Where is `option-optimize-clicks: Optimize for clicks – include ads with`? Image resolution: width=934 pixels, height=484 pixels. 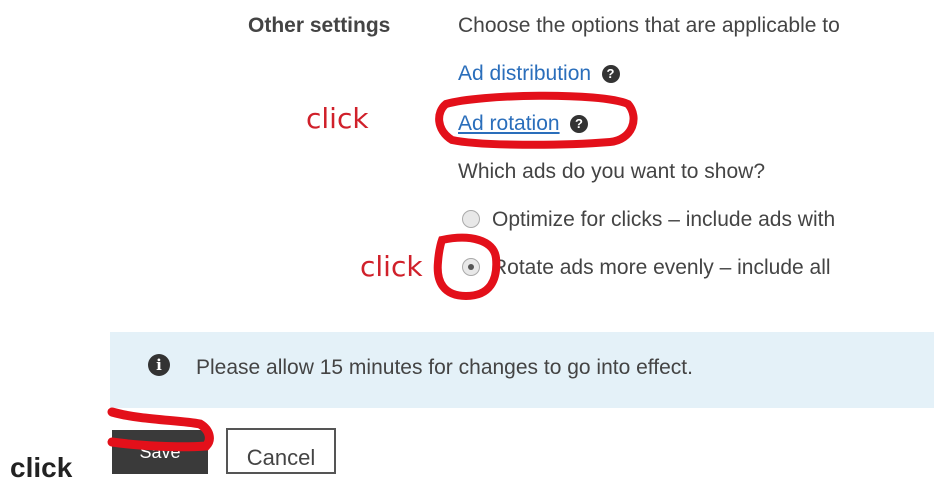
option-optimize-clicks: Optimize for clicks – include ads with is located at coordinates (648, 220).